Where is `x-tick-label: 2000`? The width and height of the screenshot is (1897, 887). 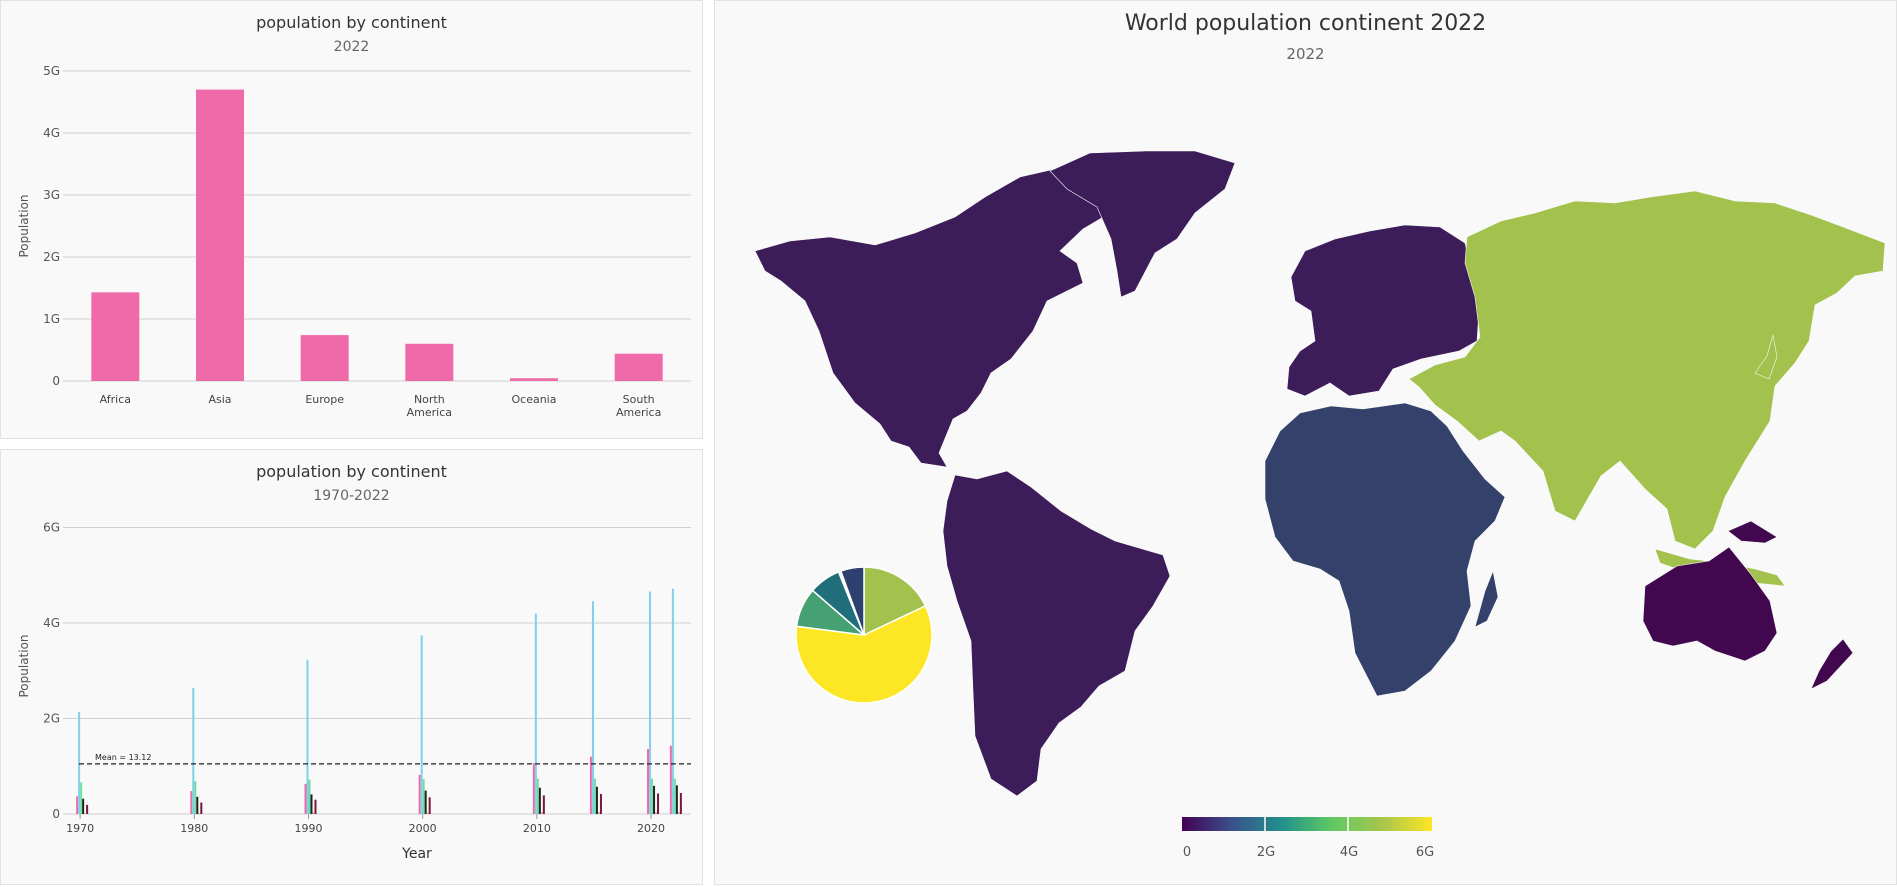 x-tick-label: 2000 is located at coordinates (423, 828).